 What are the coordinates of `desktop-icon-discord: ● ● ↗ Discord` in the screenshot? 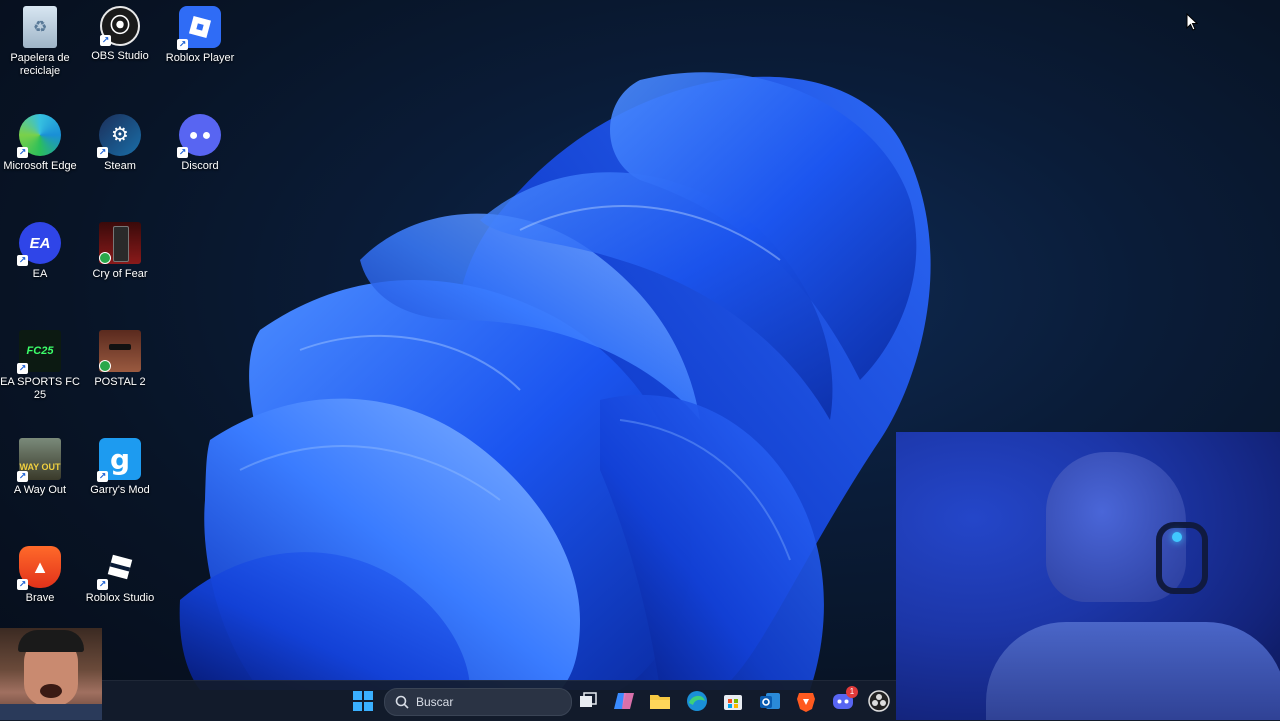 It's located at (200, 158).